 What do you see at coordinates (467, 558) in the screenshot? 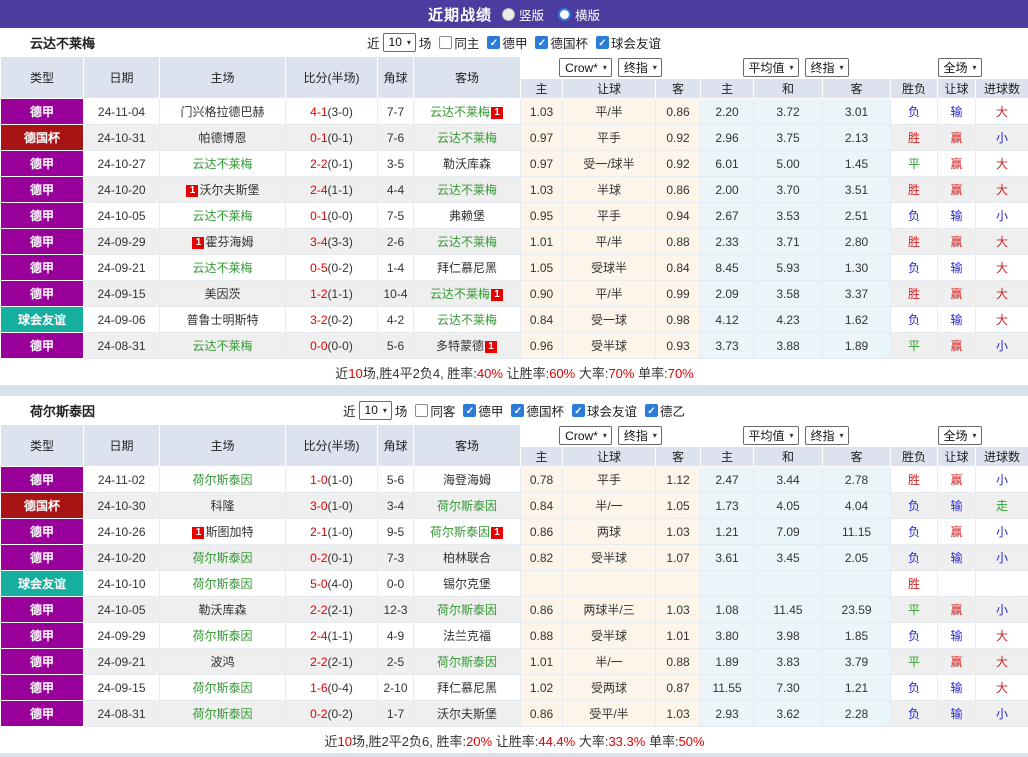
I see `away-team-name: 柏林联合` at bounding box center [467, 558].